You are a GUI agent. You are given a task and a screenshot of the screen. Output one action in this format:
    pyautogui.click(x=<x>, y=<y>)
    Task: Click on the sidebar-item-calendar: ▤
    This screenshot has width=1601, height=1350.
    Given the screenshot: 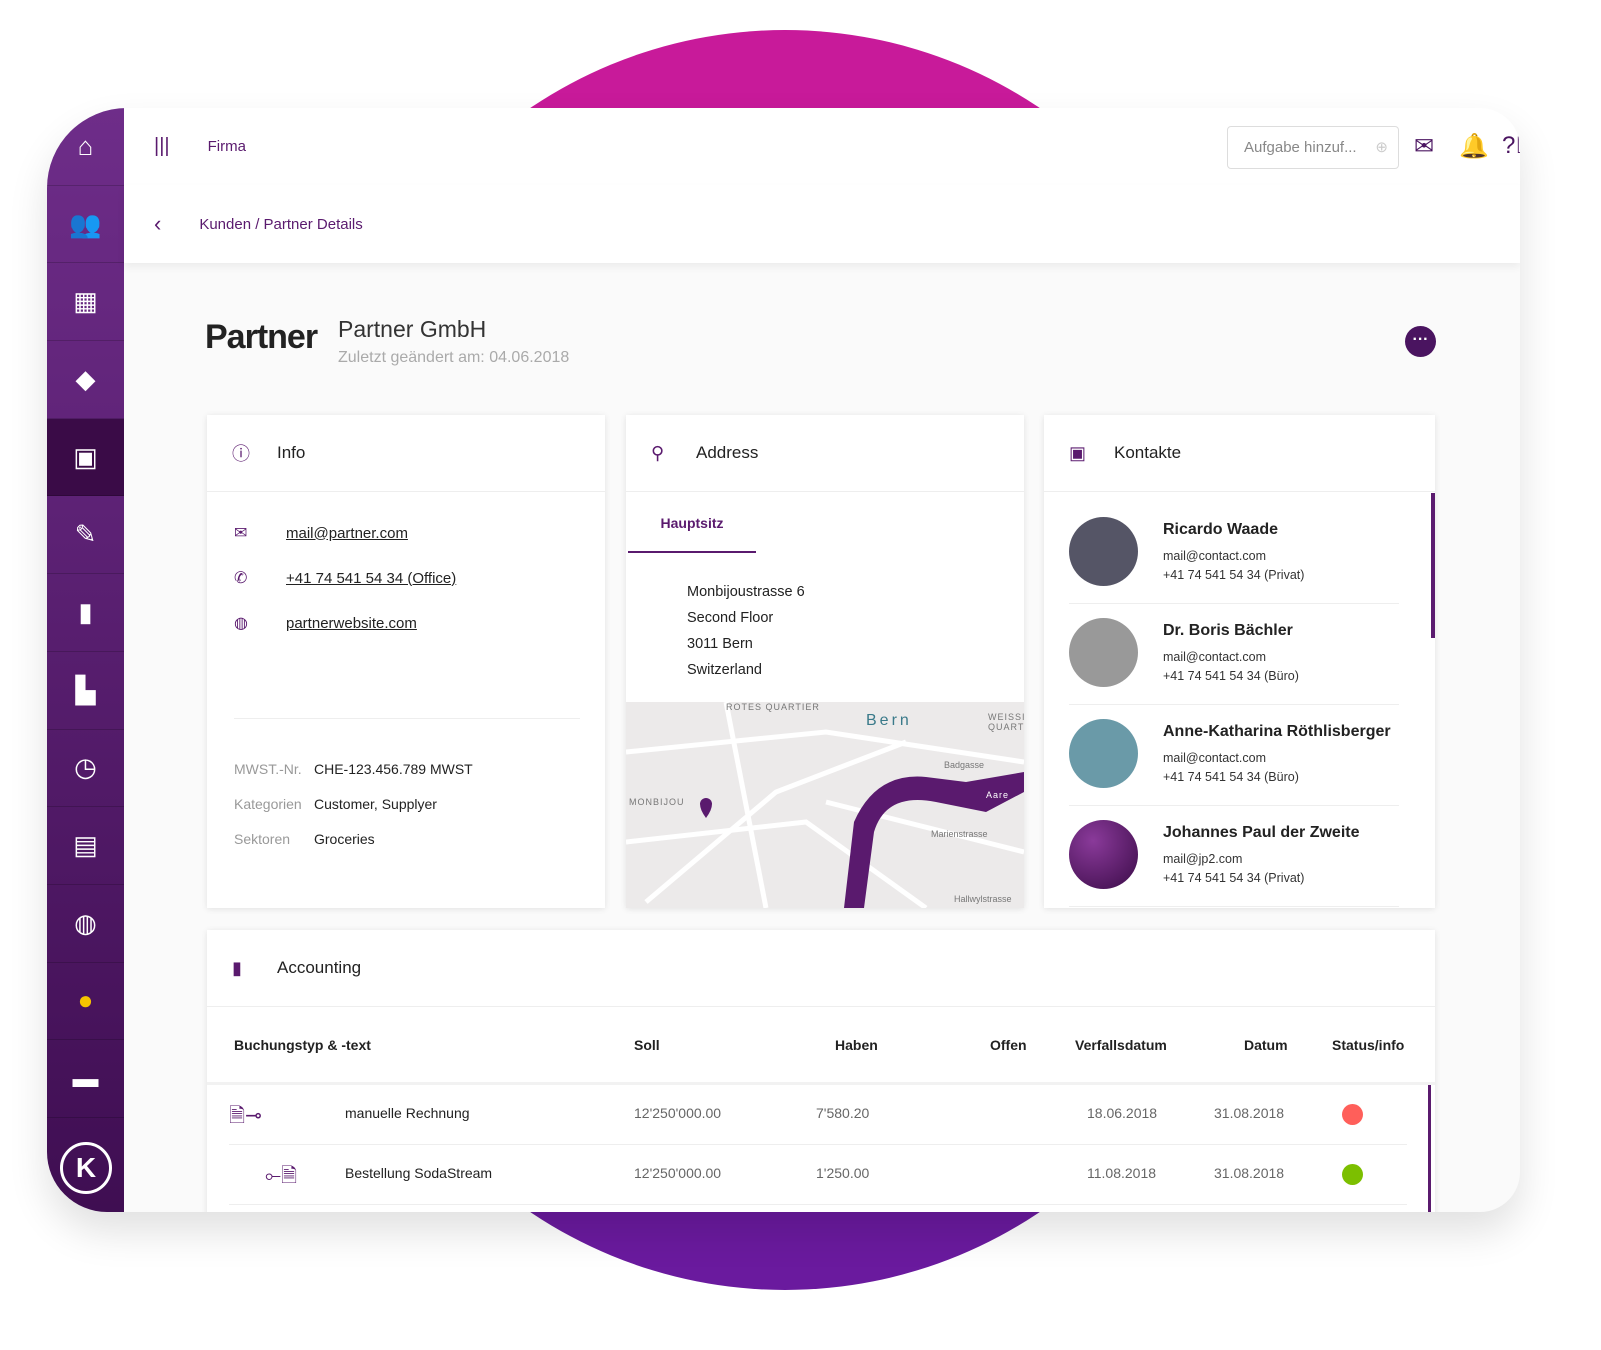 What is the action you would take?
    pyautogui.click(x=85, y=846)
    